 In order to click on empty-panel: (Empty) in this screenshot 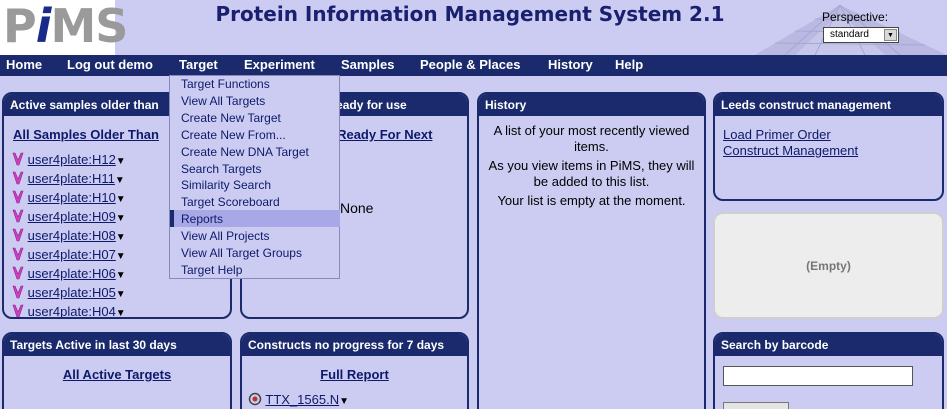, I will do `click(828, 265)`.